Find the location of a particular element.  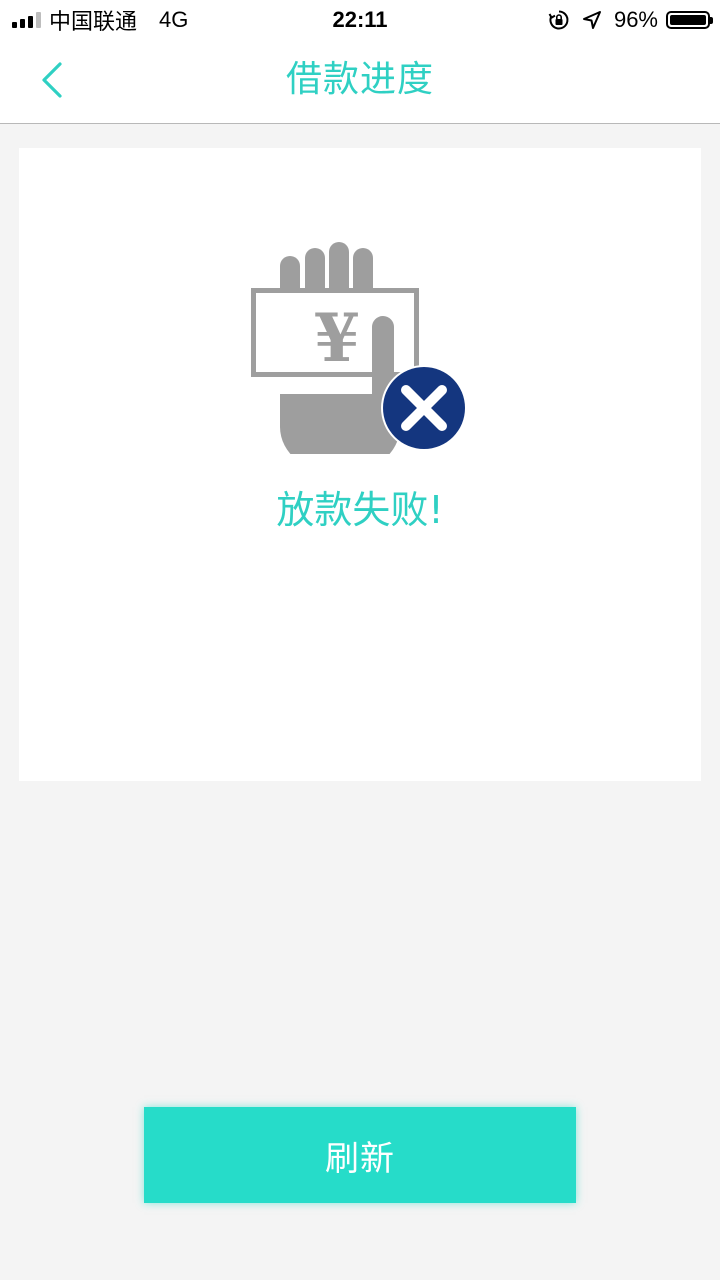

status-bar: 中国联通 4G 22:11 96% is located at coordinates (360, 20).